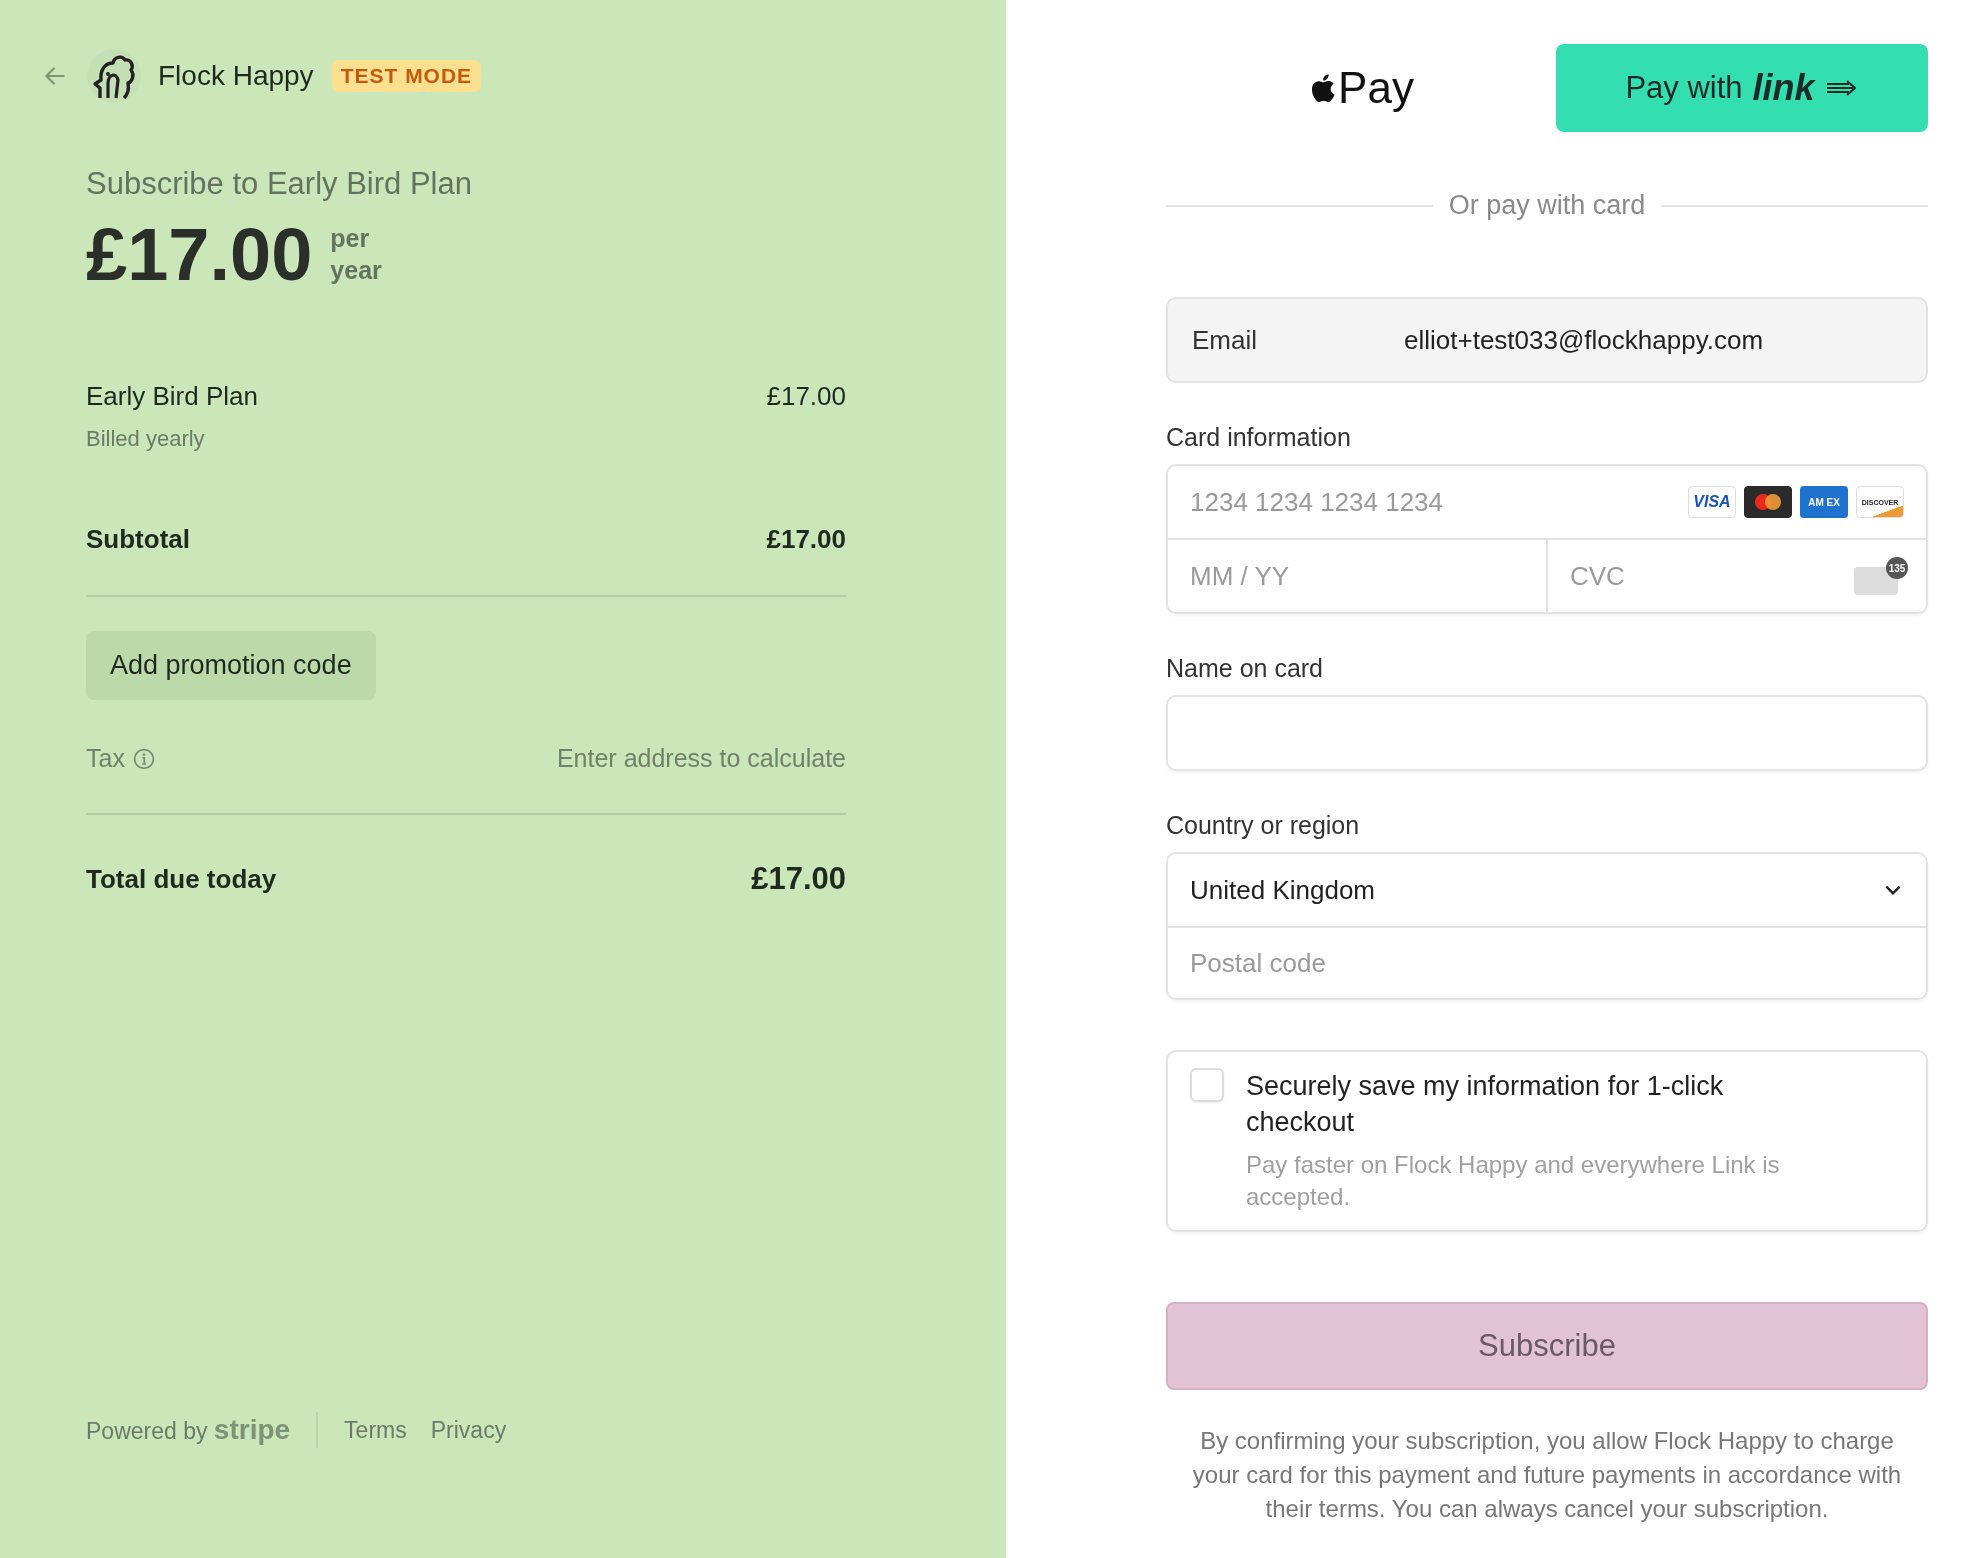 The width and height of the screenshot is (1968, 1558). Describe the element at coordinates (356, 270) in the screenshot. I see `price-period: year` at that location.